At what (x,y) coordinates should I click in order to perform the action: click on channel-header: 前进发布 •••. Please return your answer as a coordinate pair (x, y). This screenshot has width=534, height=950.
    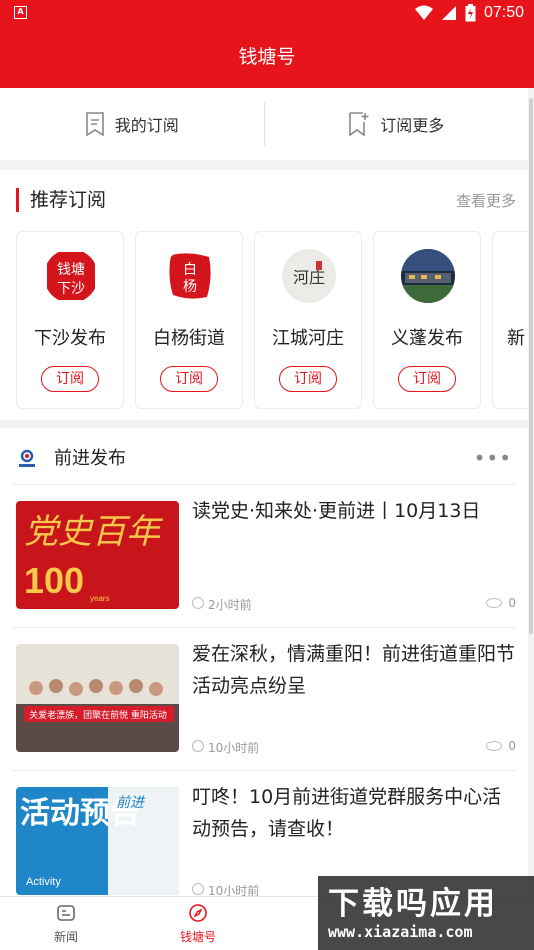
    Looking at the image, I should click on (264, 457).